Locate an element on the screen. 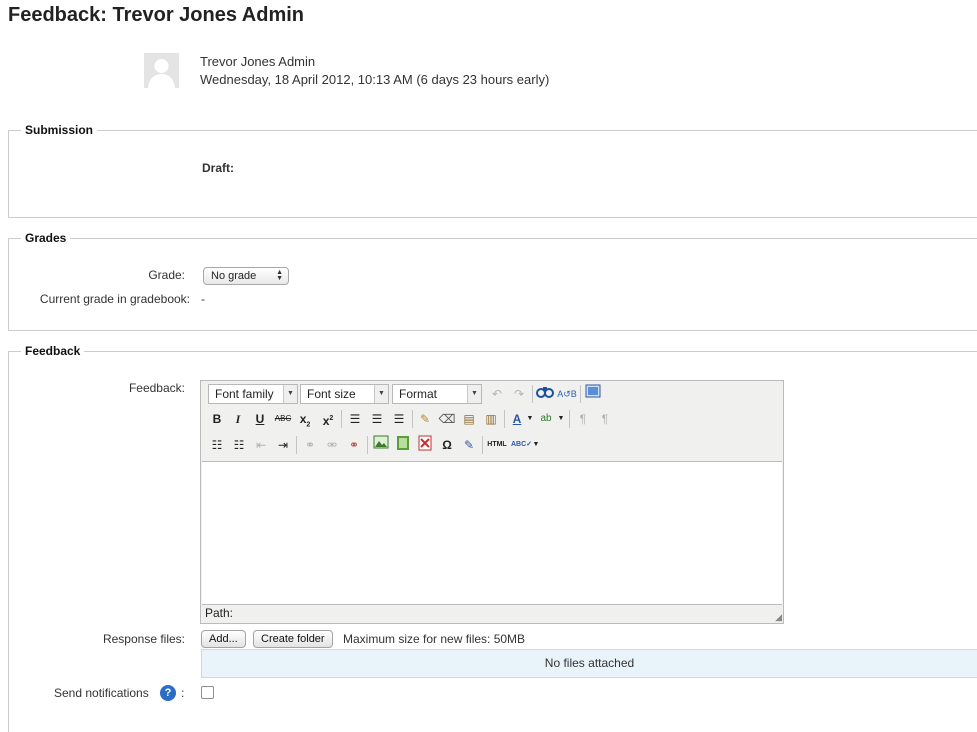 This screenshot has width=977, height=732. underline-icon: U is located at coordinates (260, 419).